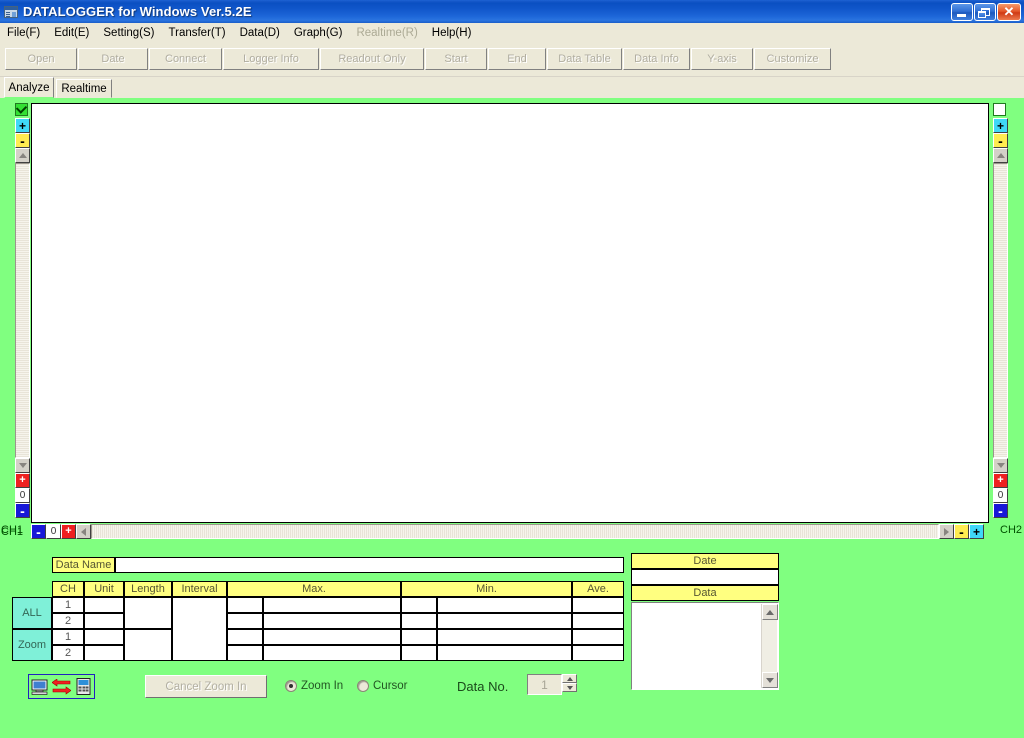  I want to click on ch1-offset-up-button: +, so click(22, 480).